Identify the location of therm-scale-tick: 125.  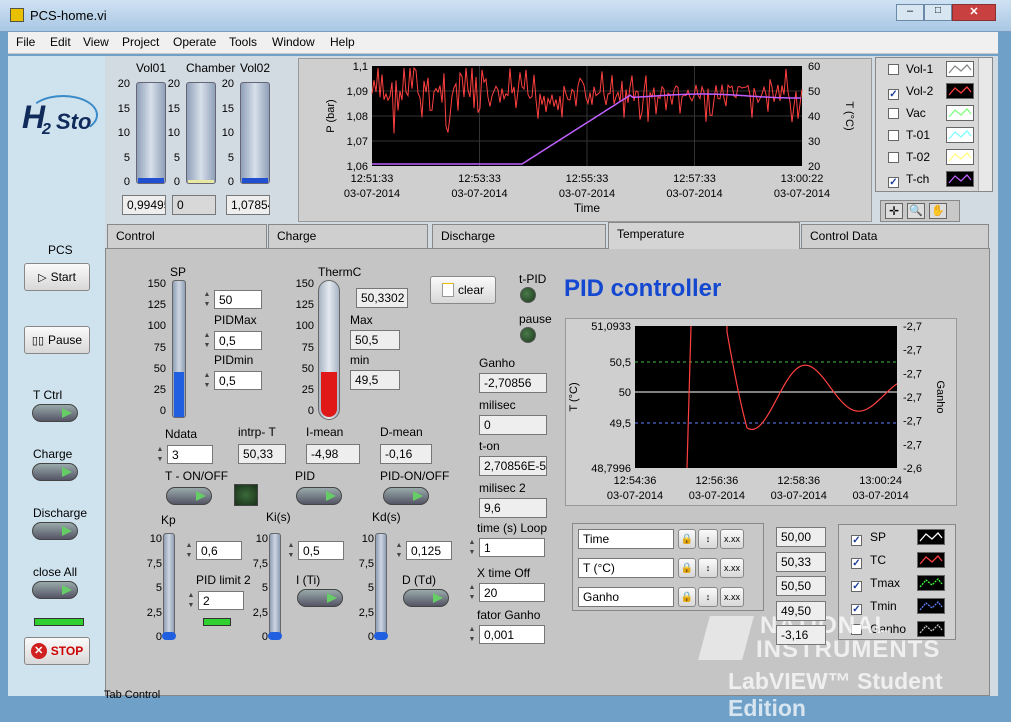
(304, 305).